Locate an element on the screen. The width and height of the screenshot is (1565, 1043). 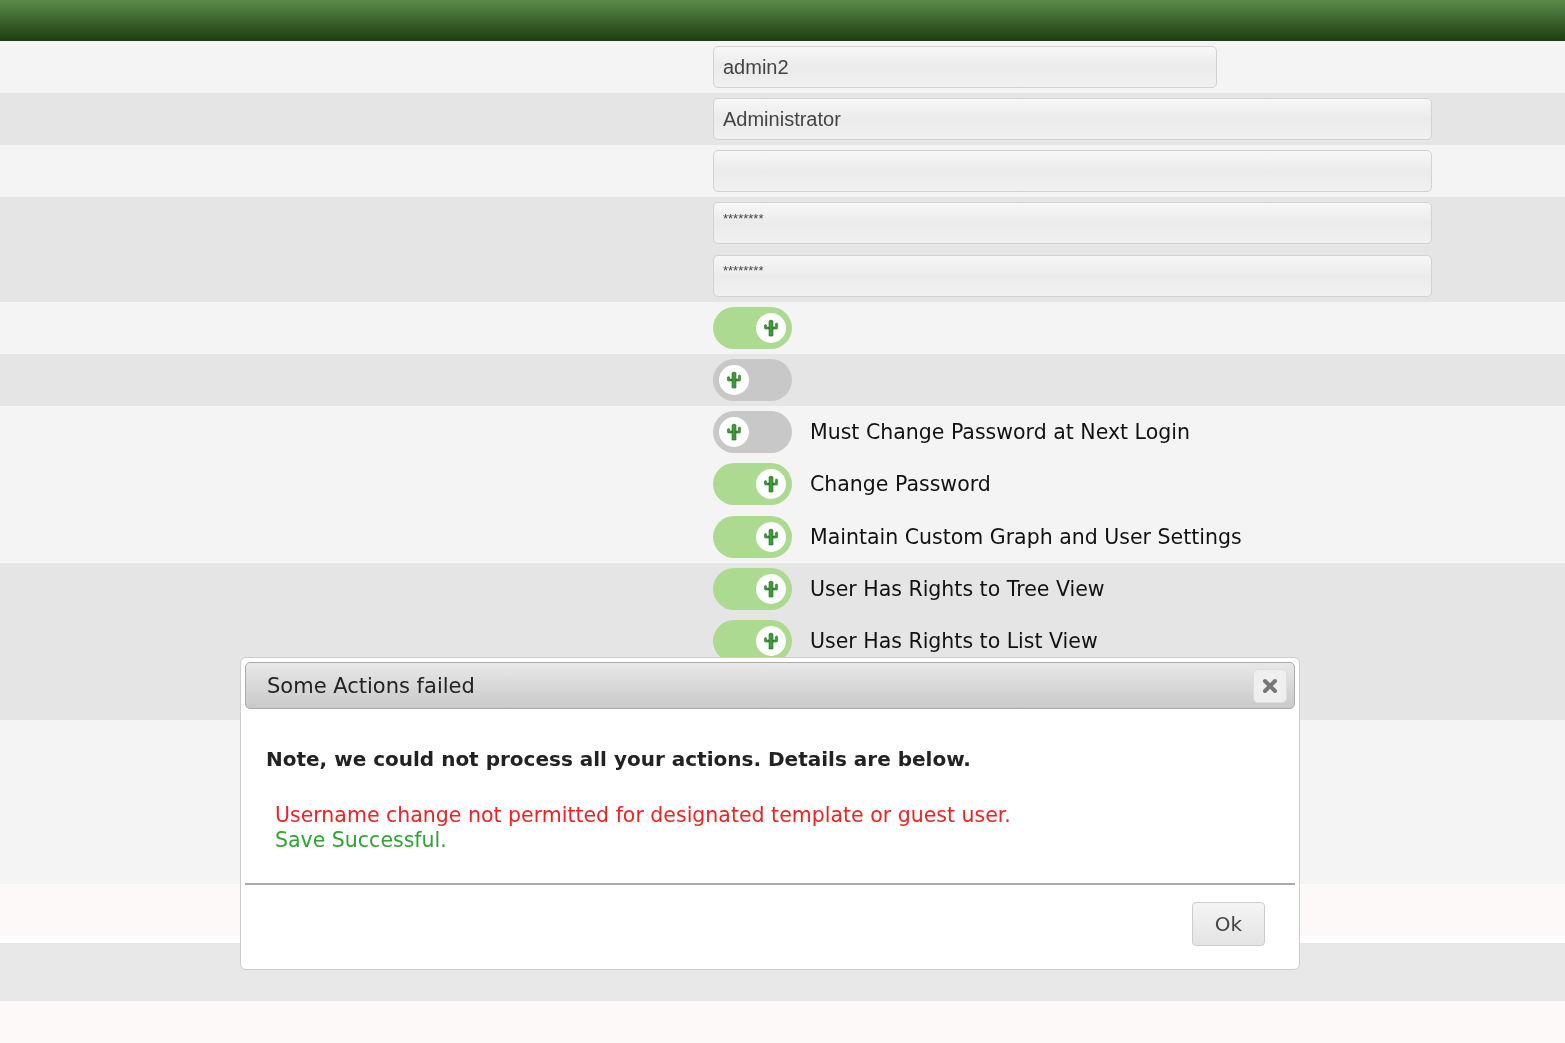
toggle-label: Change Password is located at coordinates (900, 484).